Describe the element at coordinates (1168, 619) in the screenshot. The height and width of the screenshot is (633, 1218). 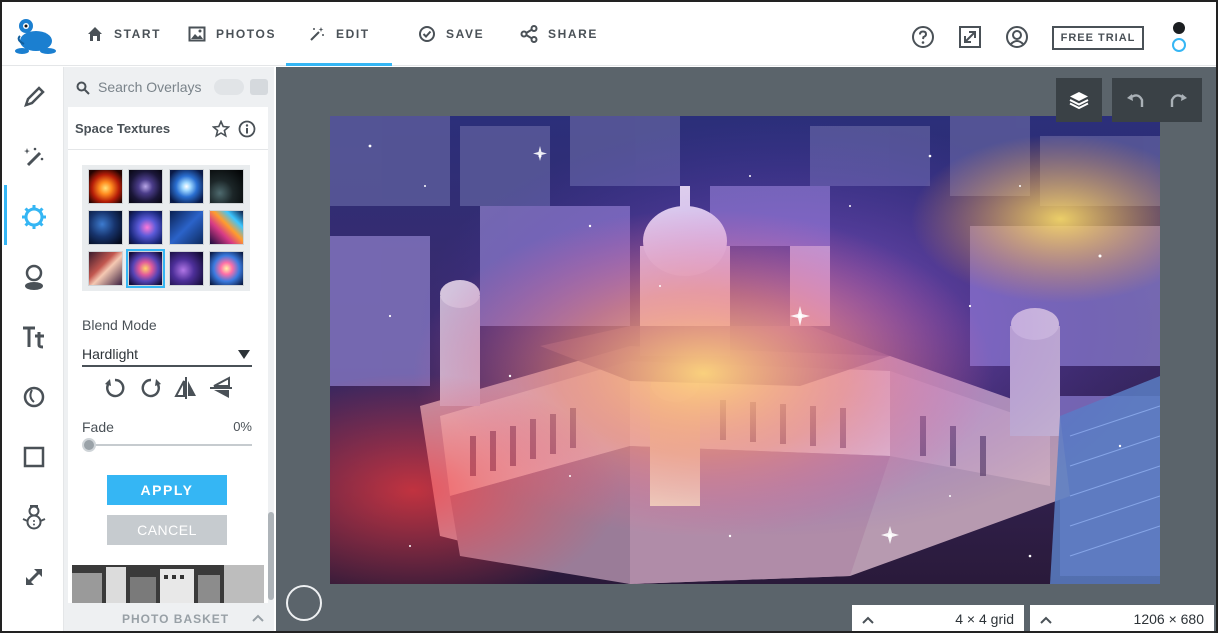
I see `image-size-label: 1206 × 680` at that location.